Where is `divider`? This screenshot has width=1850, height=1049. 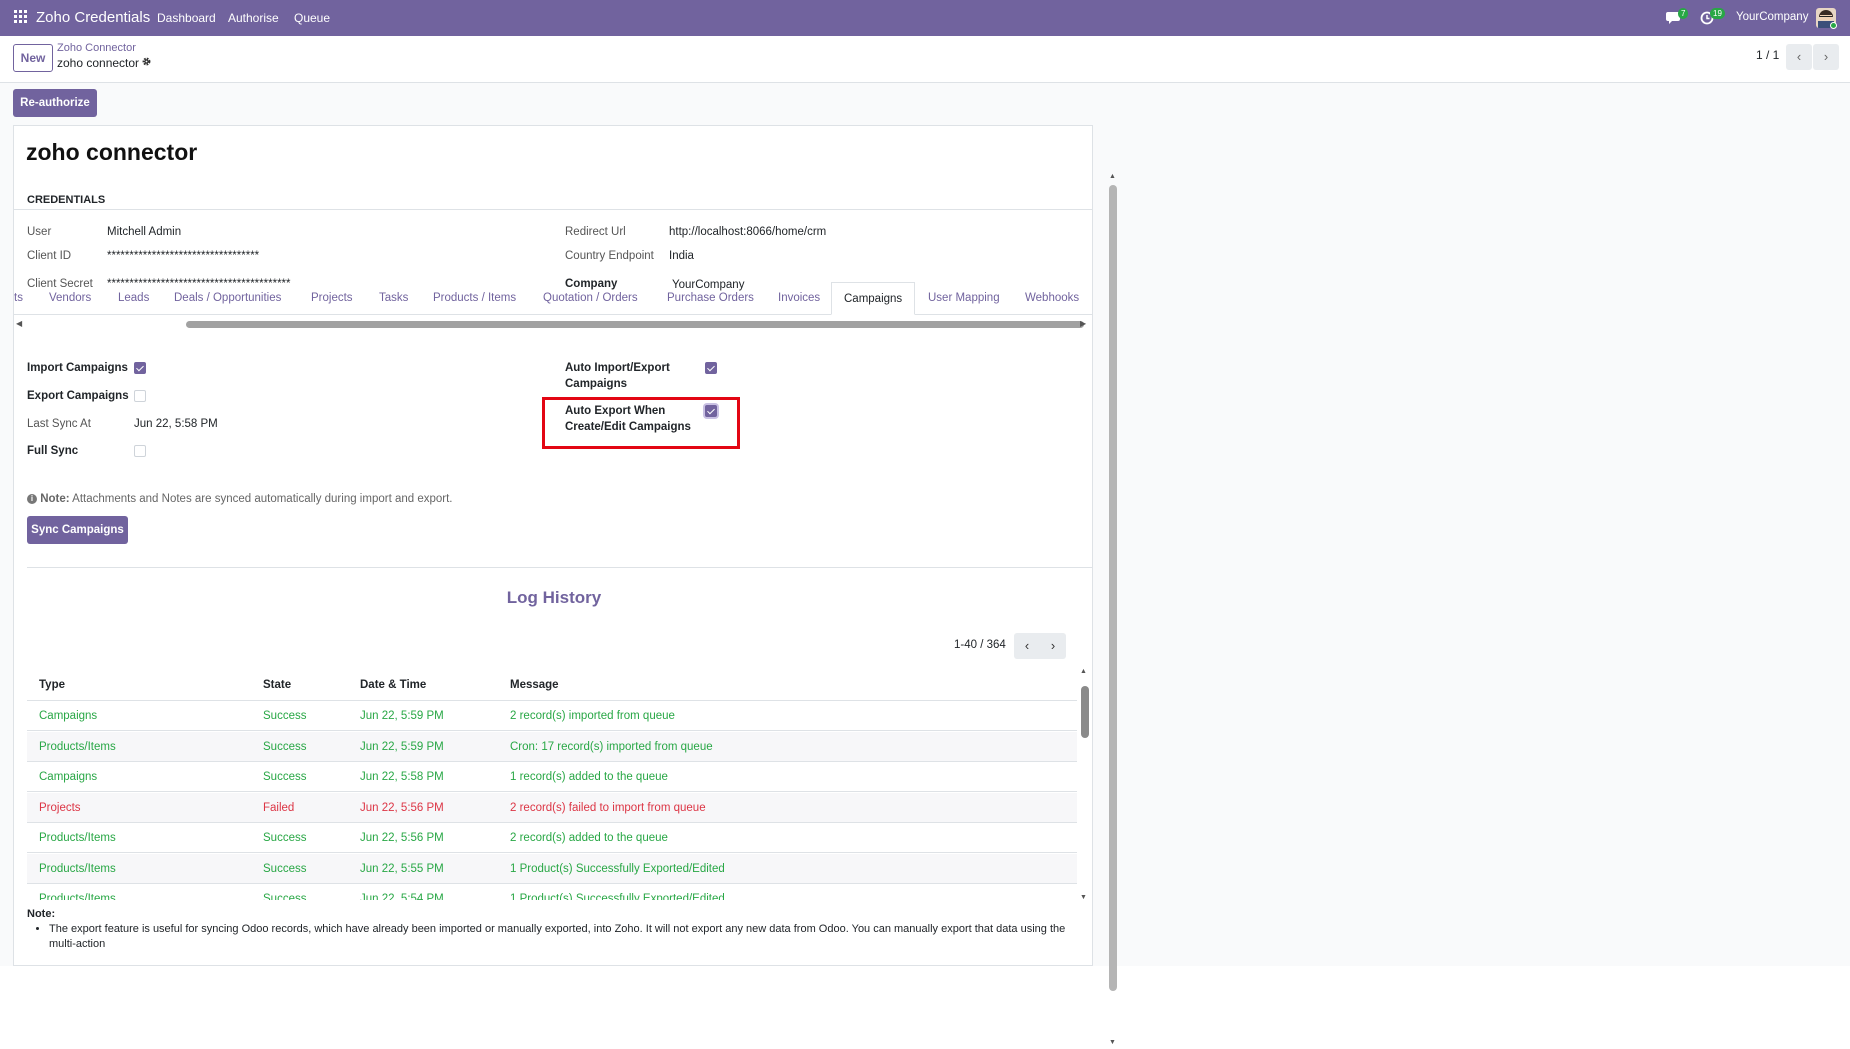
divider is located at coordinates (559, 567).